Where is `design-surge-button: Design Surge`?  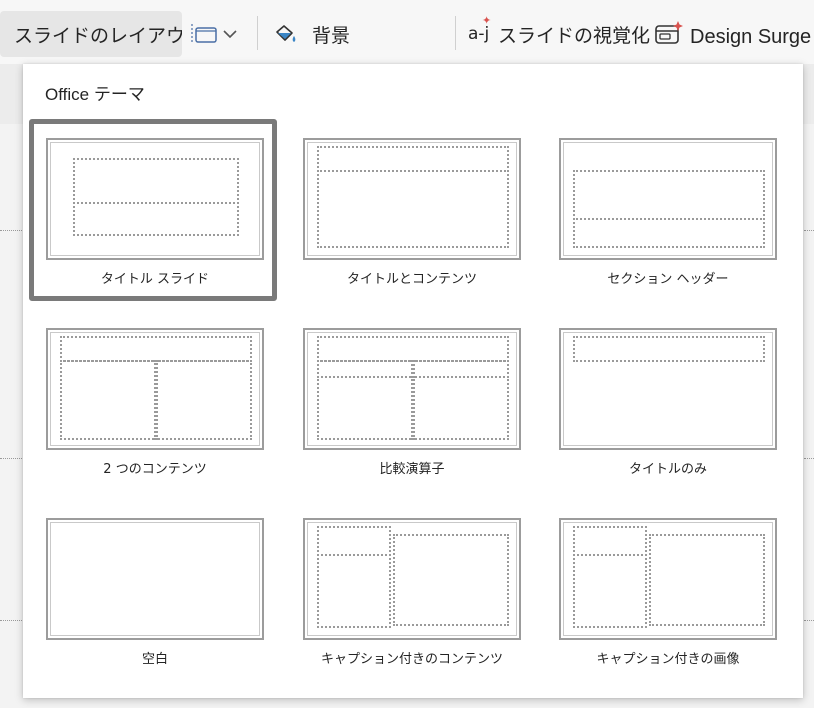 design-surge-button: Design Surge is located at coordinates (732, 34).